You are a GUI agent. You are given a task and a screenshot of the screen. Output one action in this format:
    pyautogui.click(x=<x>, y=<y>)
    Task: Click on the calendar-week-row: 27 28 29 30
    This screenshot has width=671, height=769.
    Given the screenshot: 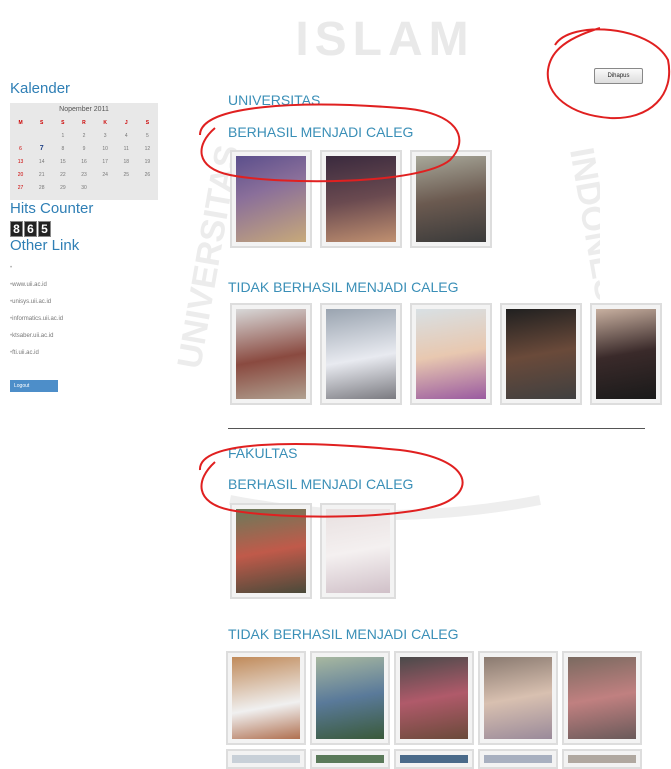 What is the action you would take?
    pyautogui.click(x=84, y=187)
    